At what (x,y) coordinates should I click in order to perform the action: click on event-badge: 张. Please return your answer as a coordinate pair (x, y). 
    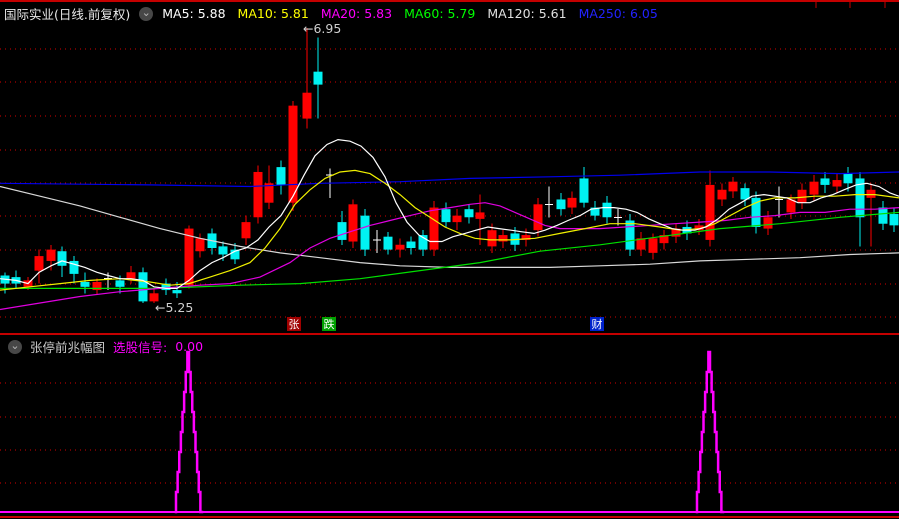
    Looking at the image, I should click on (294, 324).